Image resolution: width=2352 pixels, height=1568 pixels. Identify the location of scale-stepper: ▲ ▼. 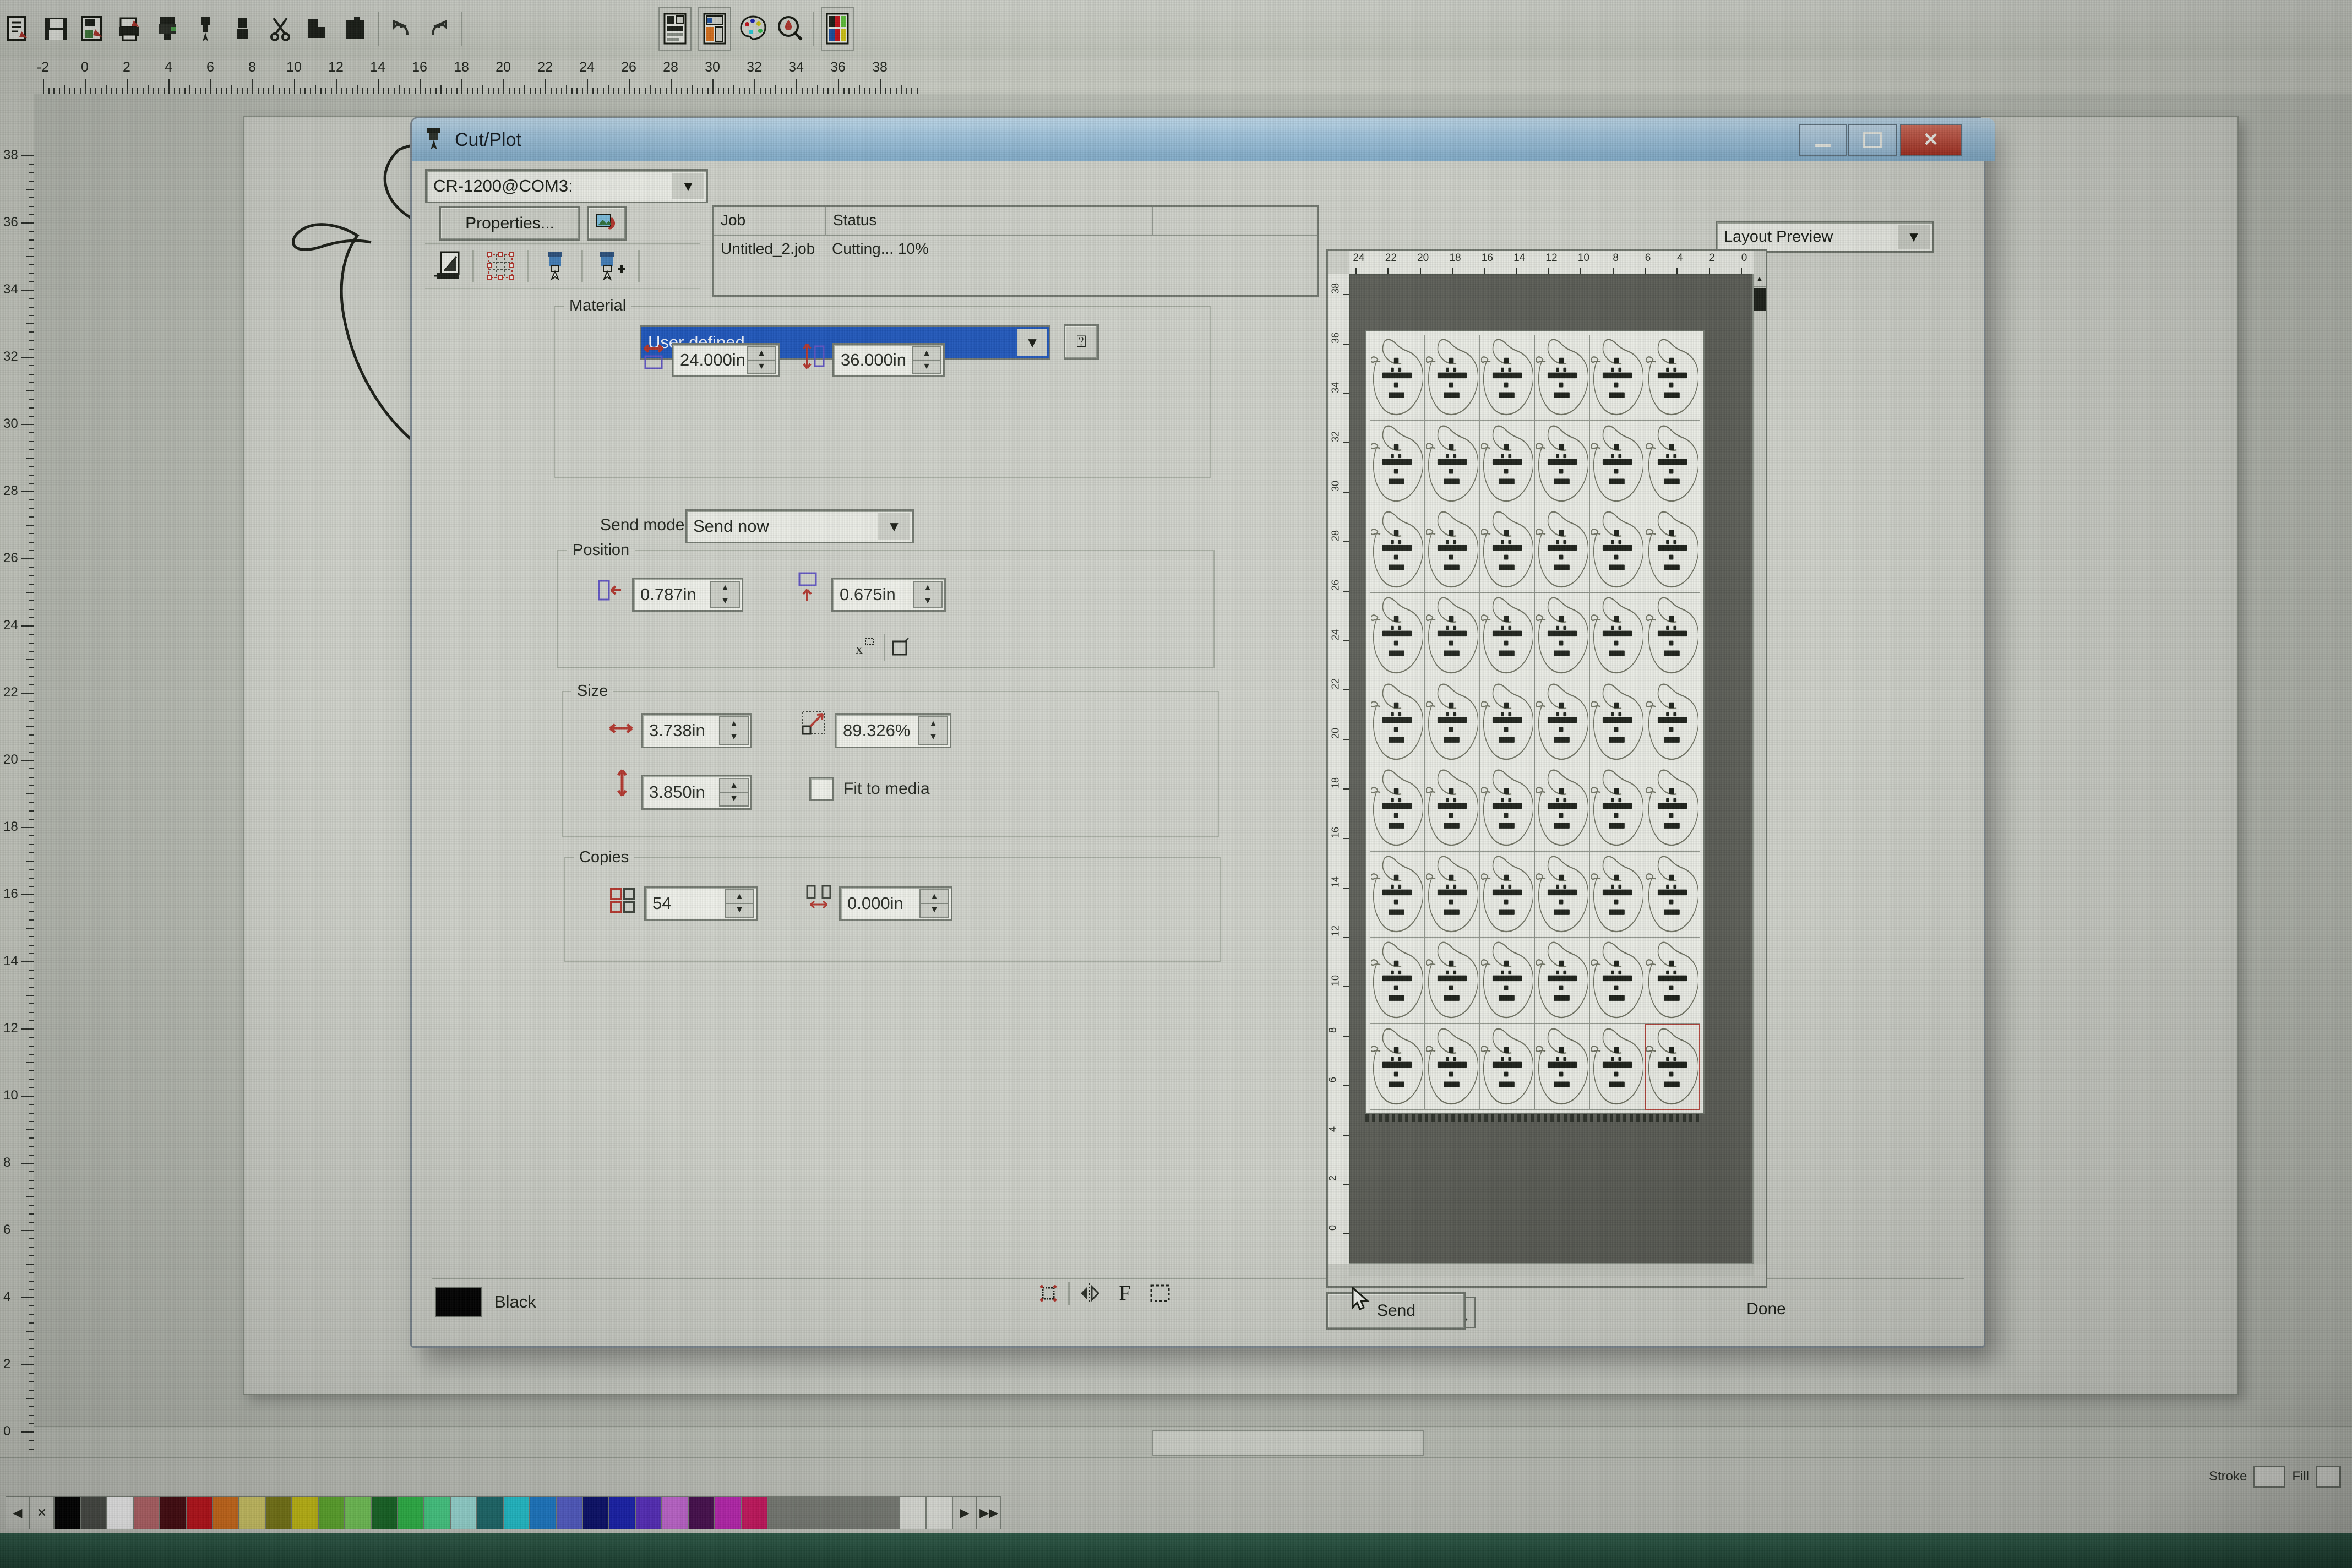
(933, 730).